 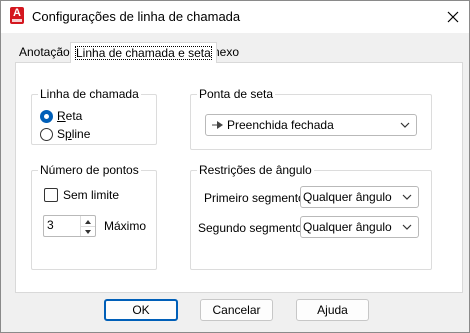 I want to click on arrowhead-value: Preenchida fechada, so click(x=280, y=125).